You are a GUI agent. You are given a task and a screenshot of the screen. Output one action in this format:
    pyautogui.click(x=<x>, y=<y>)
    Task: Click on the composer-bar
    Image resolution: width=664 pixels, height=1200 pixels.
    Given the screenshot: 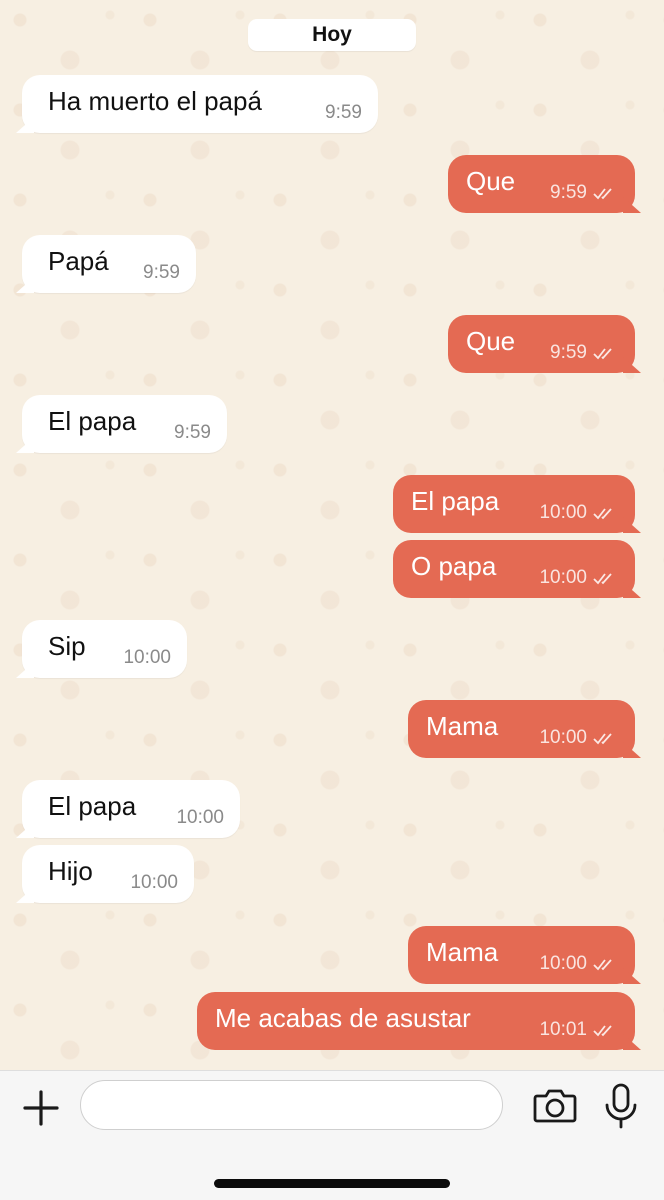 What is the action you would take?
    pyautogui.click(x=332, y=1135)
    